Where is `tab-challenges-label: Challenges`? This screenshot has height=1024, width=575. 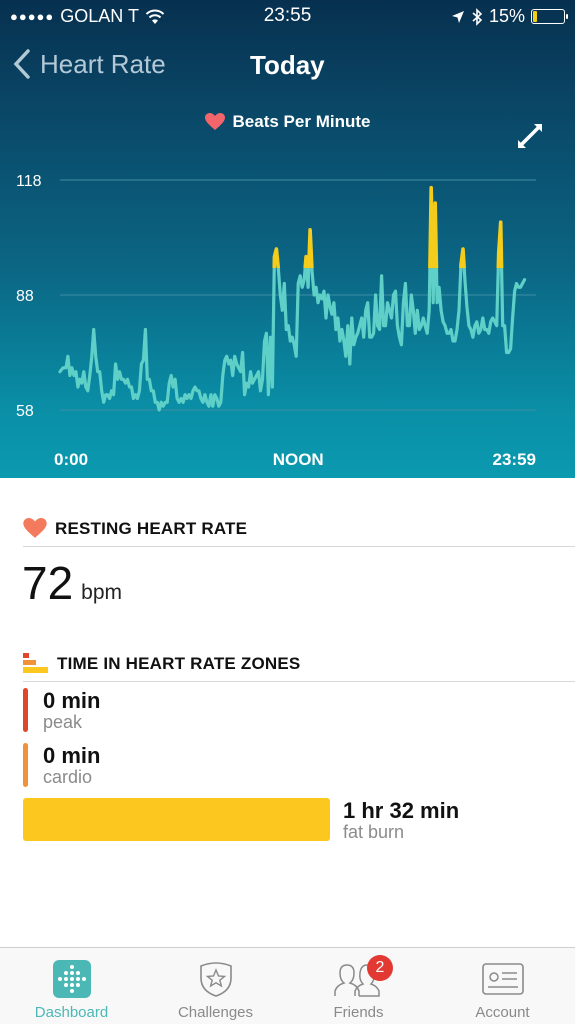
tab-challenges-label: Challenges is located at coordinates (215, 1012).